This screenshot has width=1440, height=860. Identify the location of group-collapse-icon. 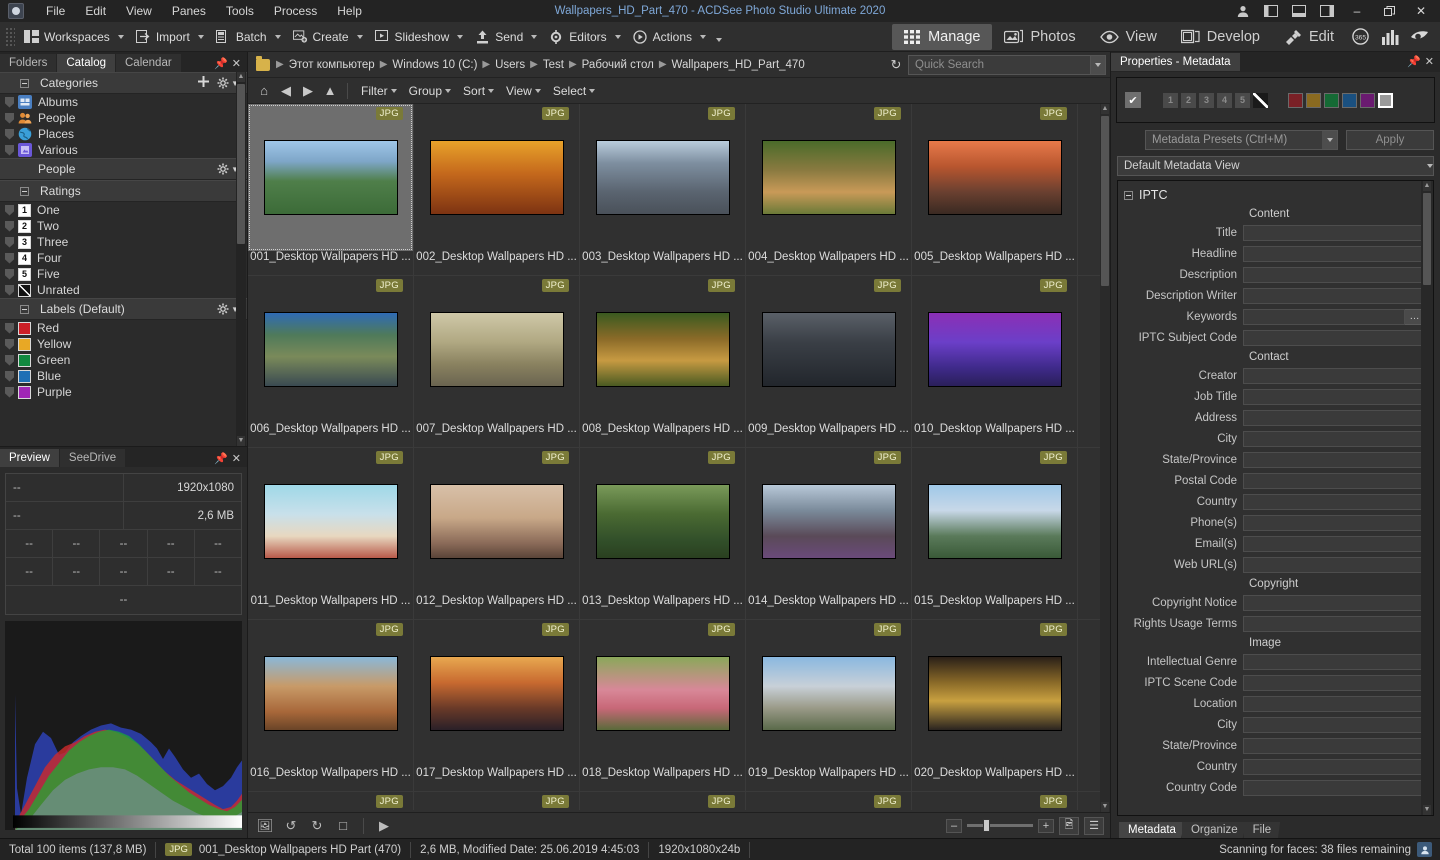
(1128, 195).